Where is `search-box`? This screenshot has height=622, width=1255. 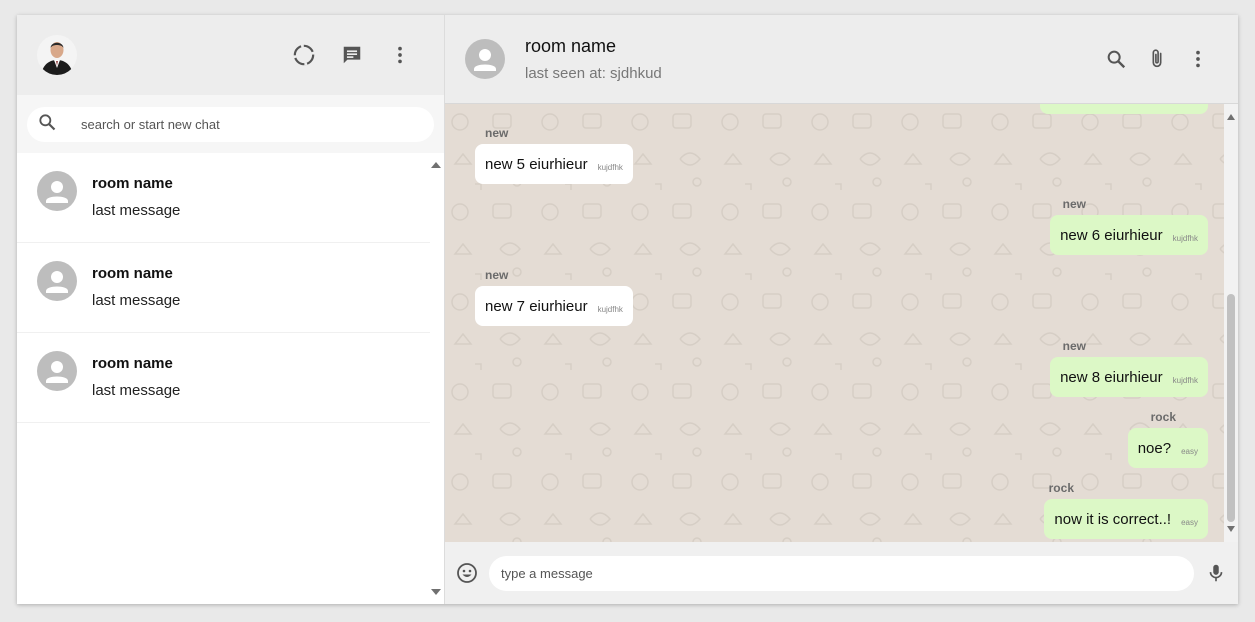 search-box is located at coordinates (230, 124).